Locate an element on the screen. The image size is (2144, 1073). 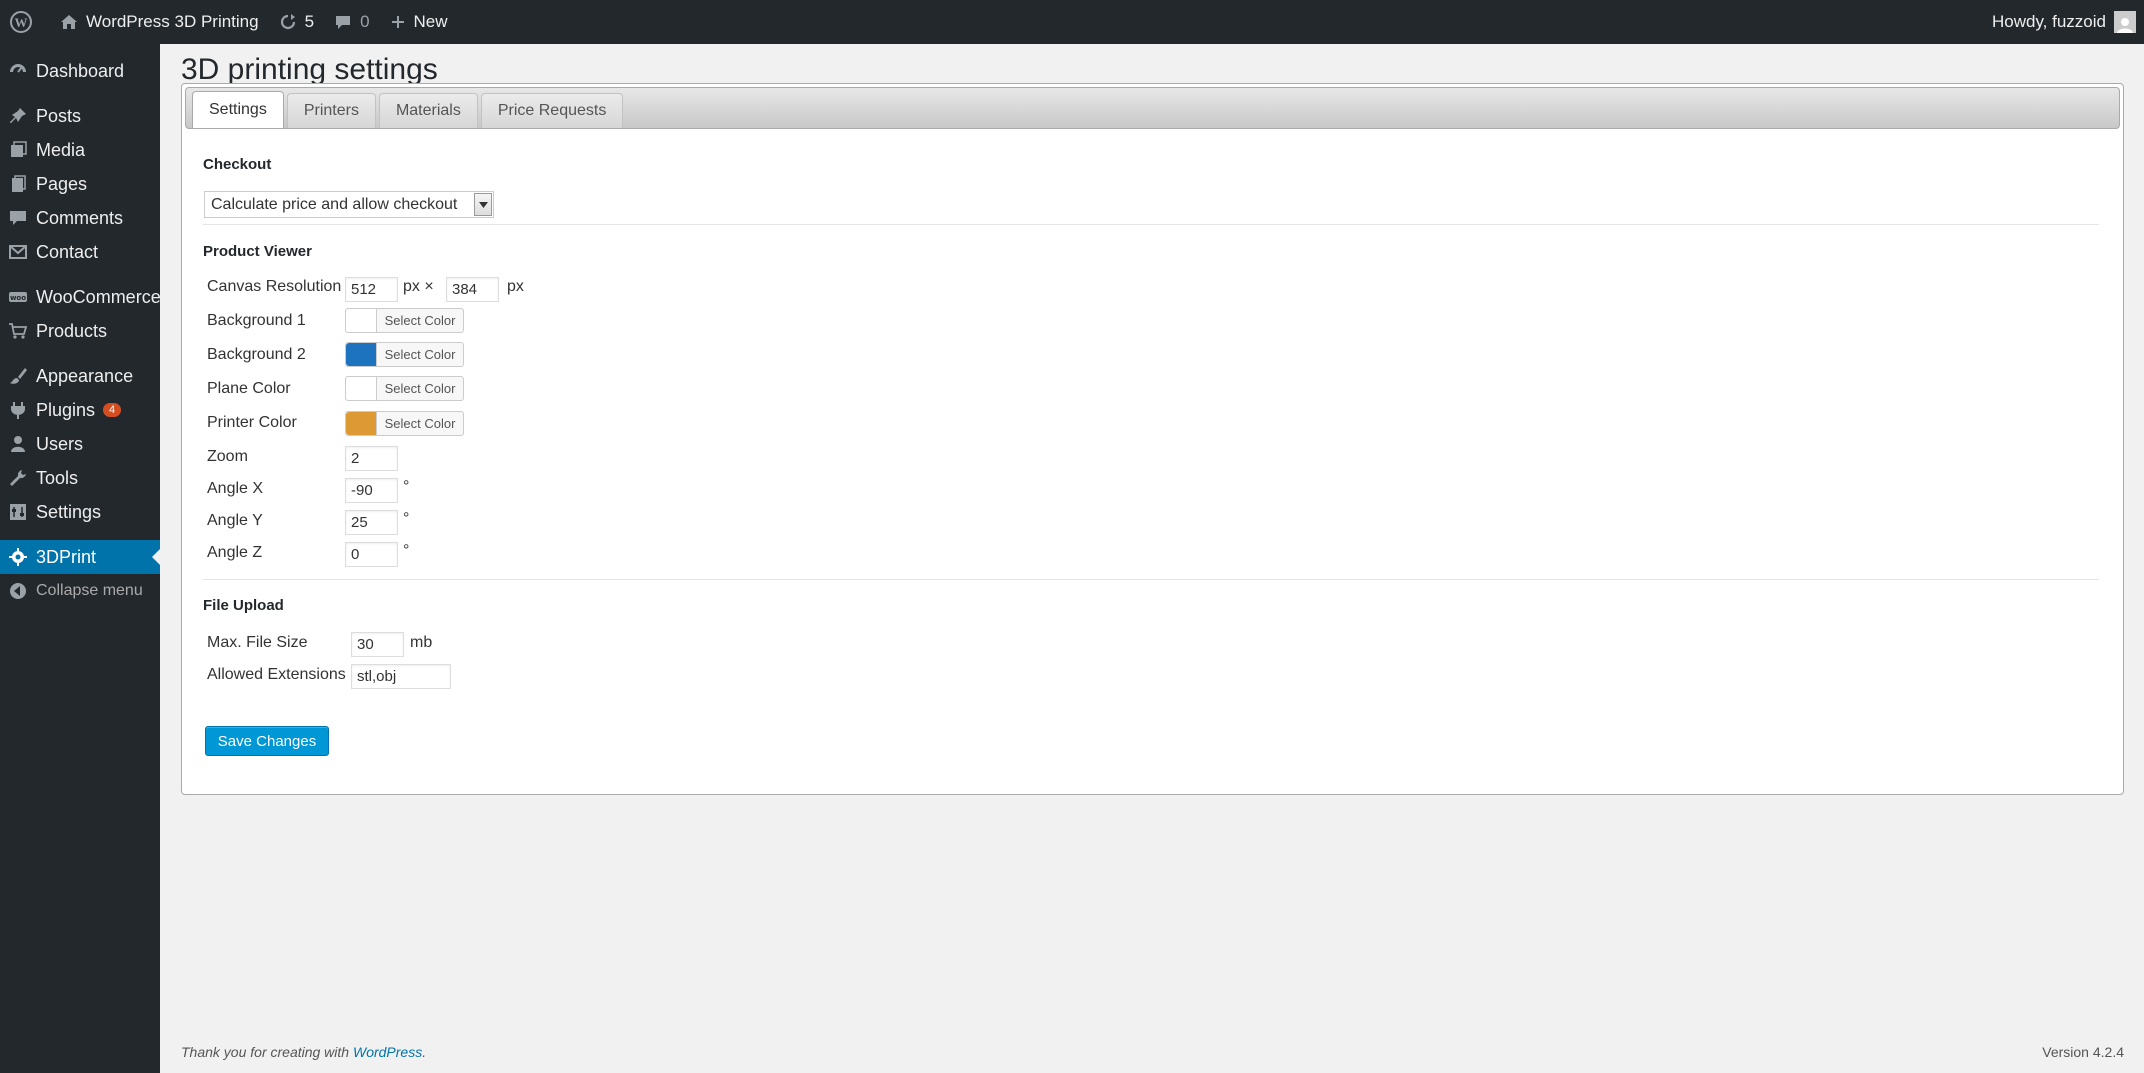
sidebar-item-contact: Contact is located at coordinates (80, 252).